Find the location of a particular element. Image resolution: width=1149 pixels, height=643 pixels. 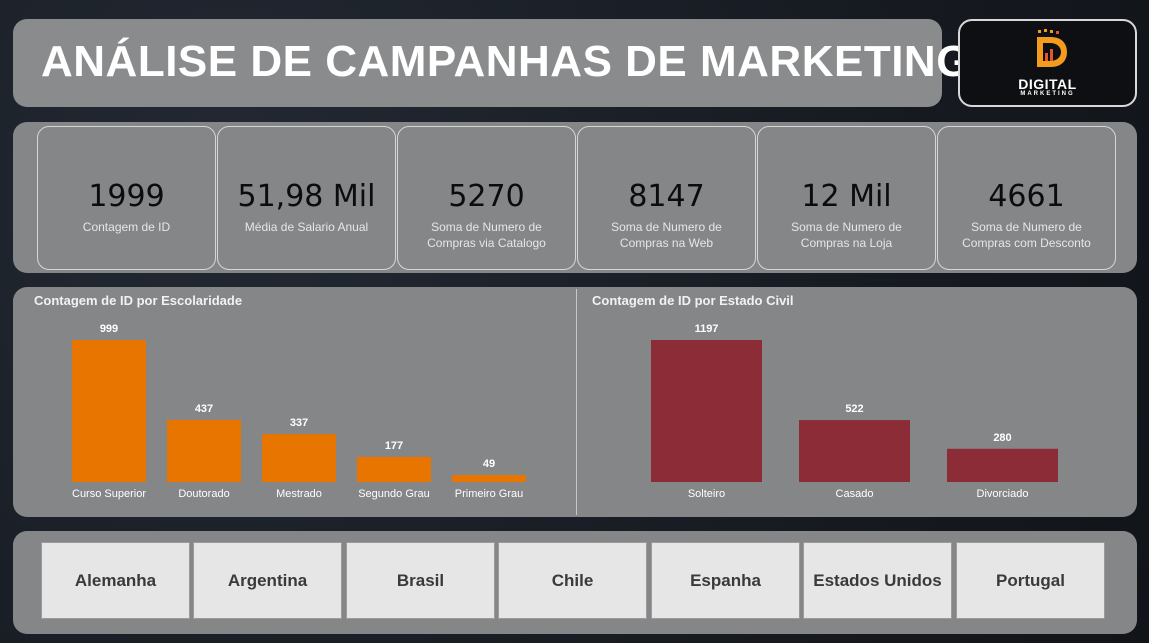

logo-text: DIGITAL is located at coordinates (1047, 84).